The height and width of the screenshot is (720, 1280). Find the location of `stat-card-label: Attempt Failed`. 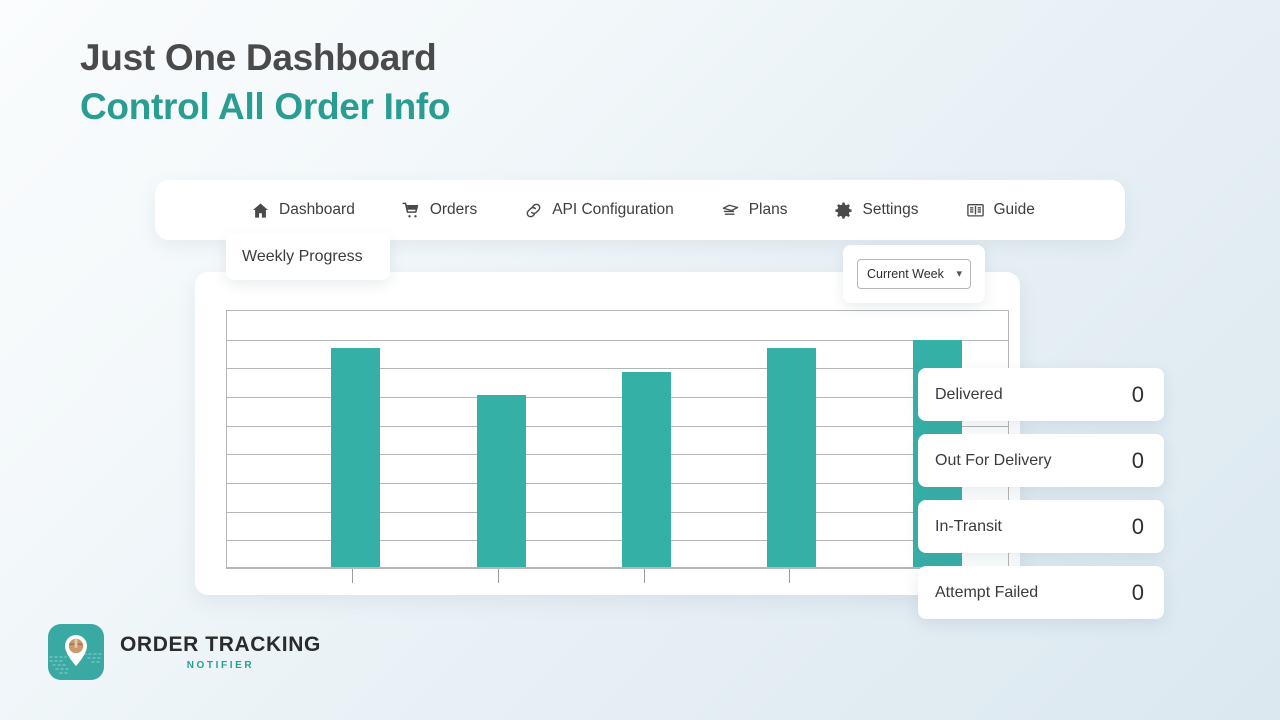

stat-card-label: Attempt Failed is located at coordinates (987, 592).